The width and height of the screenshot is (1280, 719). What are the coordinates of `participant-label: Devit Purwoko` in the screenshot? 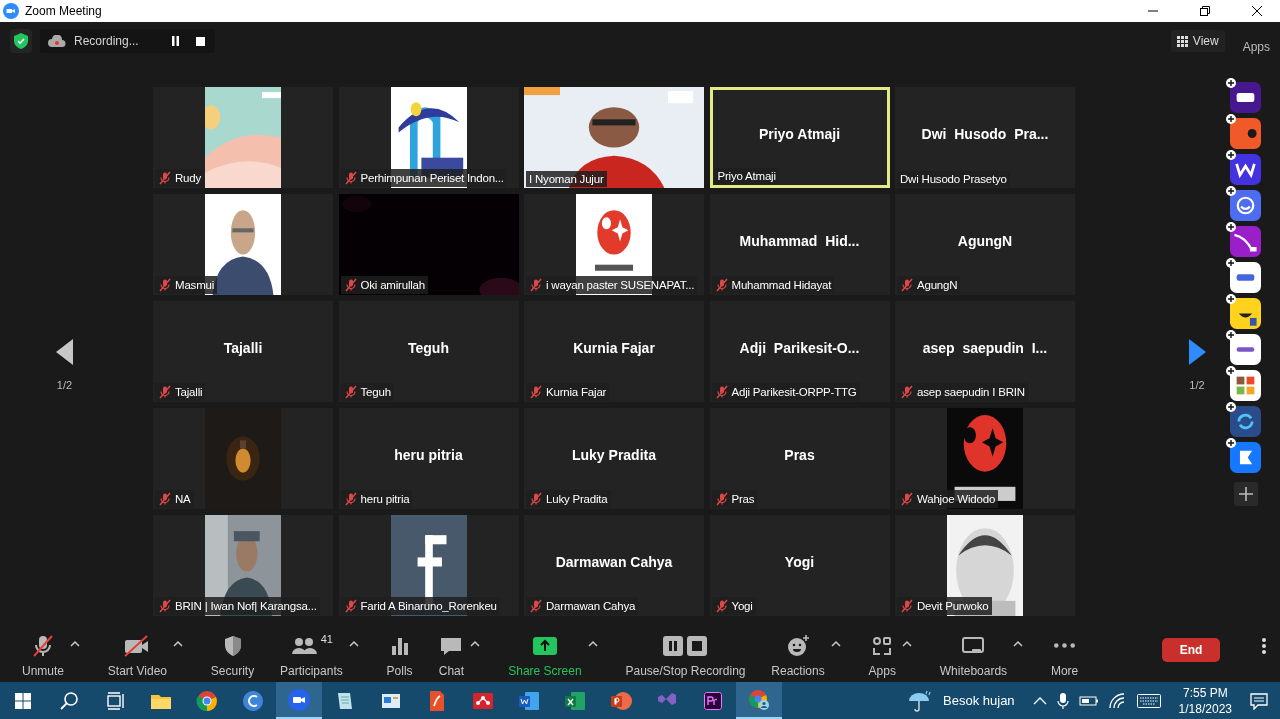 It's located at (953, 606).